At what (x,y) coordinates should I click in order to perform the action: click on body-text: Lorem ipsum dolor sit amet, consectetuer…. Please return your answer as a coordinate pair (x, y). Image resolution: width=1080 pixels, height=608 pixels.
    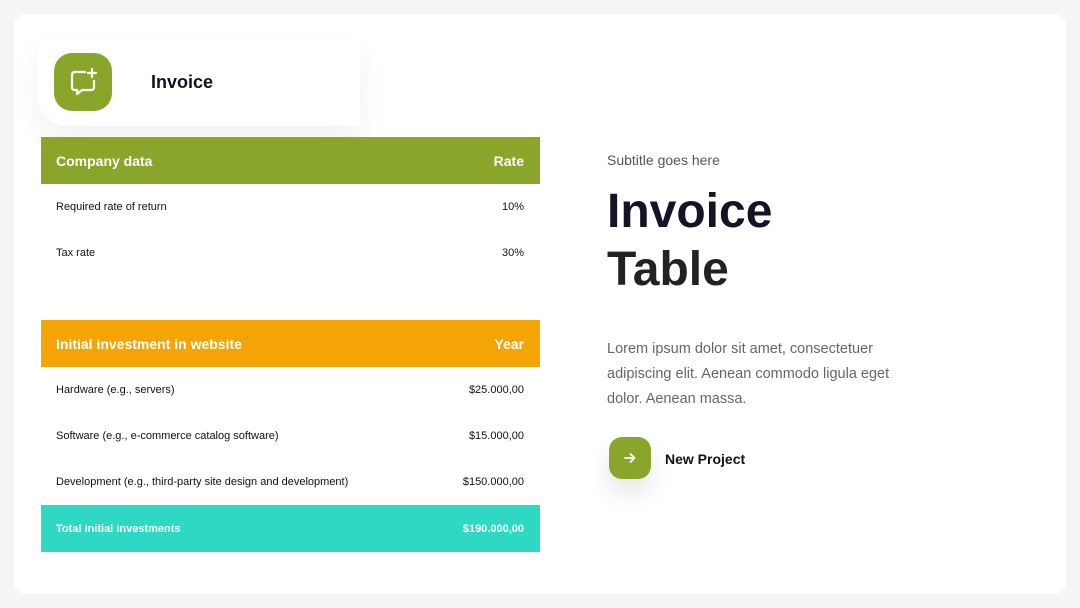
    Looking at the image, I should click on (748, 374).